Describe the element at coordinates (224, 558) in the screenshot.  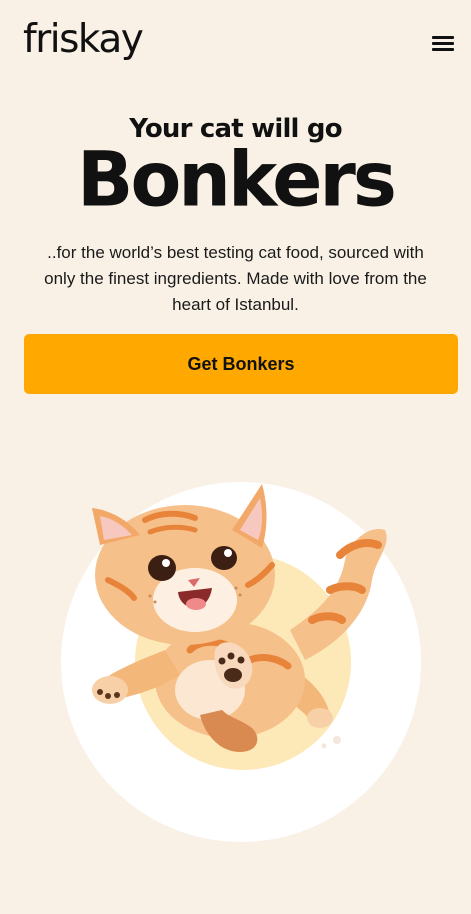
I see `cat-right-eye` at that location.